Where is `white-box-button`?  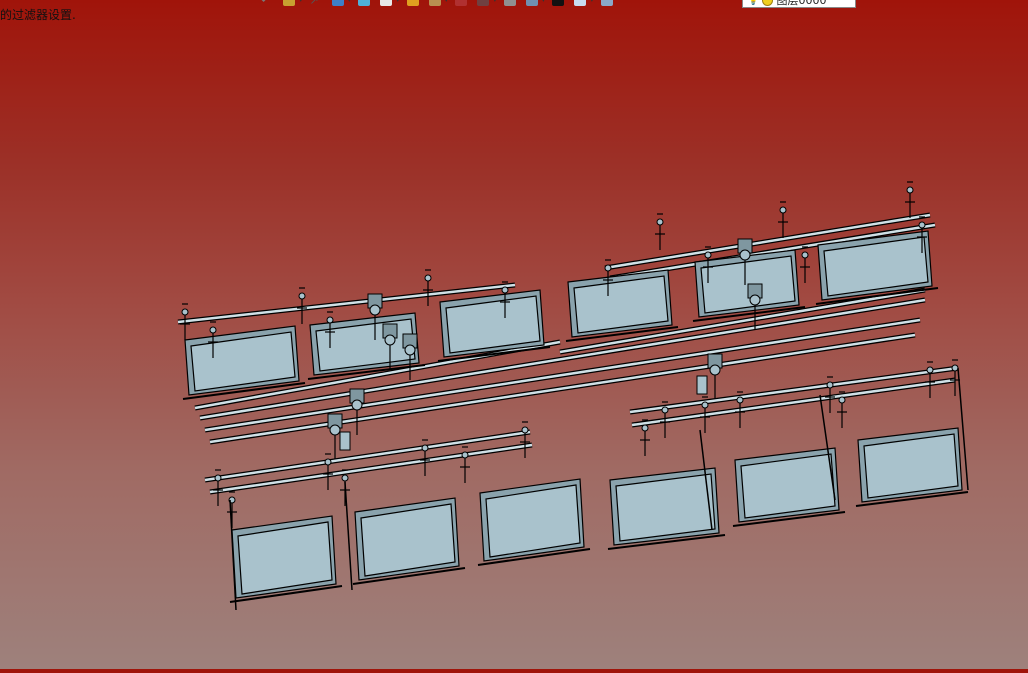
white-box-button is located at coordinates (386, 3).